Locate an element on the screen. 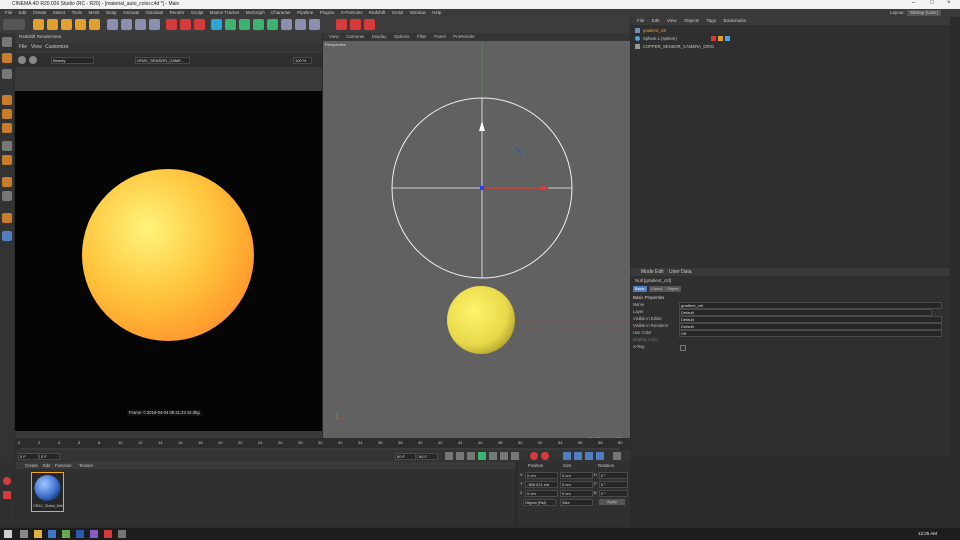 This screenshot has width=960, height=540. menu-item: Window is located at coordinates (418, 13).